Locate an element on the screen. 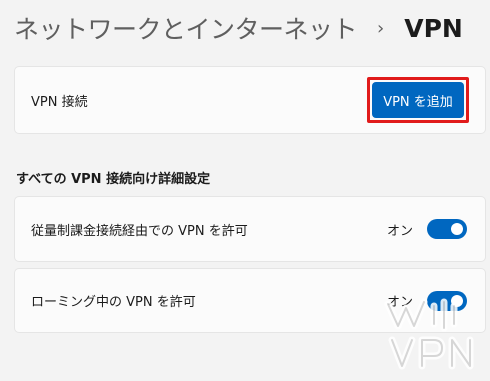 The width and height of the screenshot is (490, 381). metered-vpn-state: オン is located at coordinates (399, 231).